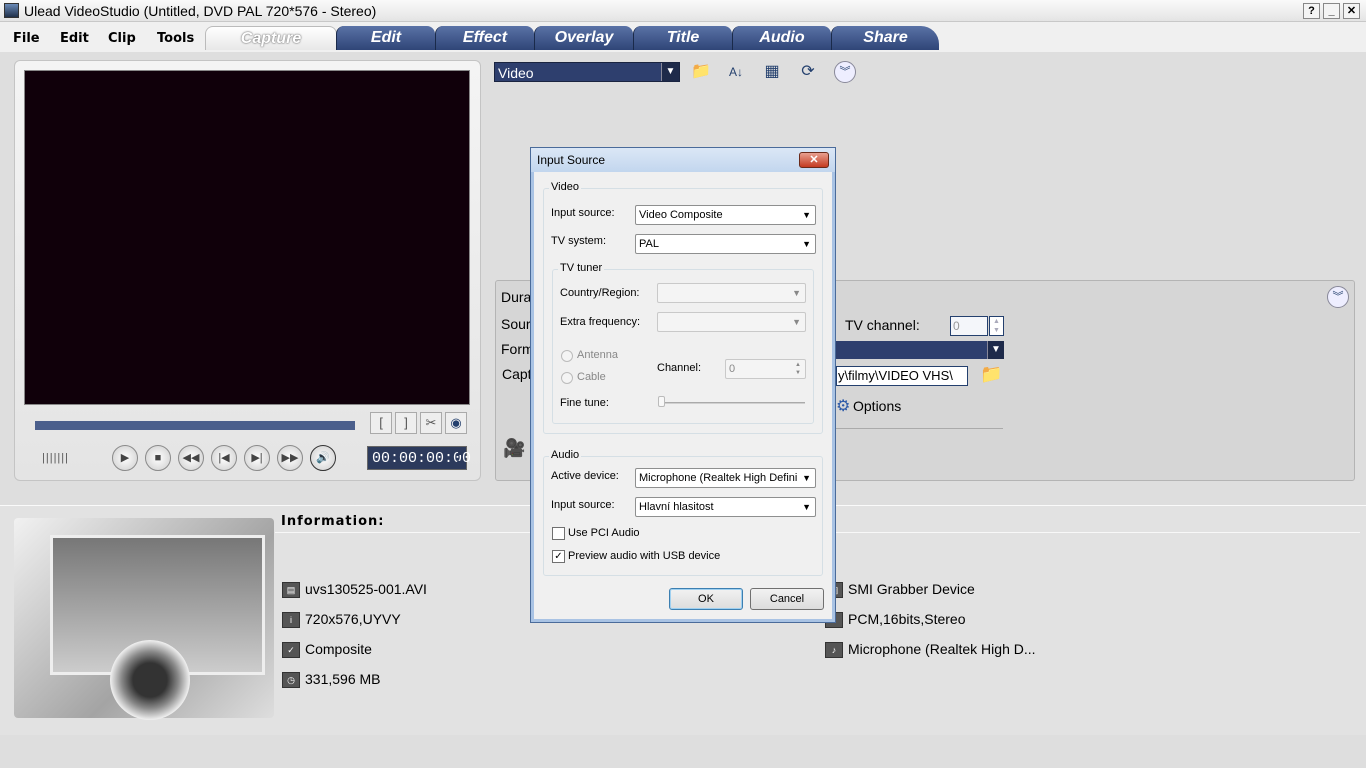 This screenshot has height=768, width=1366. I want to click on fine-tune-label: Fine tune:, so click(584, 403).